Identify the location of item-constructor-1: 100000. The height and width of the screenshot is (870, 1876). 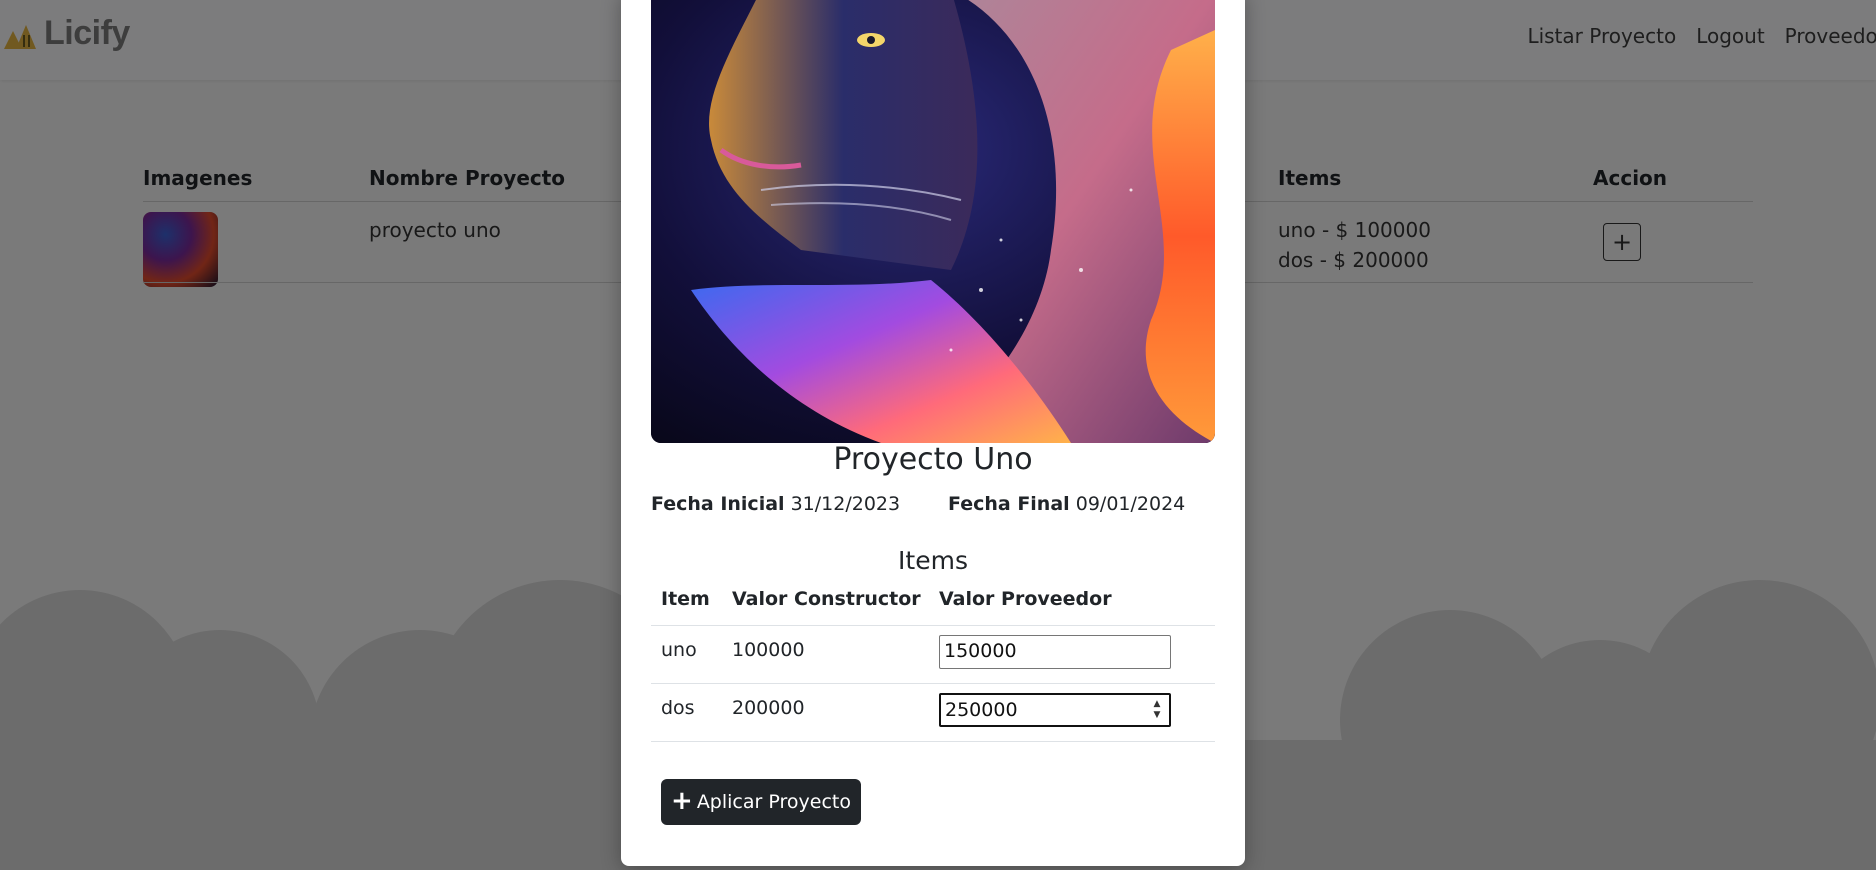
(768, 650).